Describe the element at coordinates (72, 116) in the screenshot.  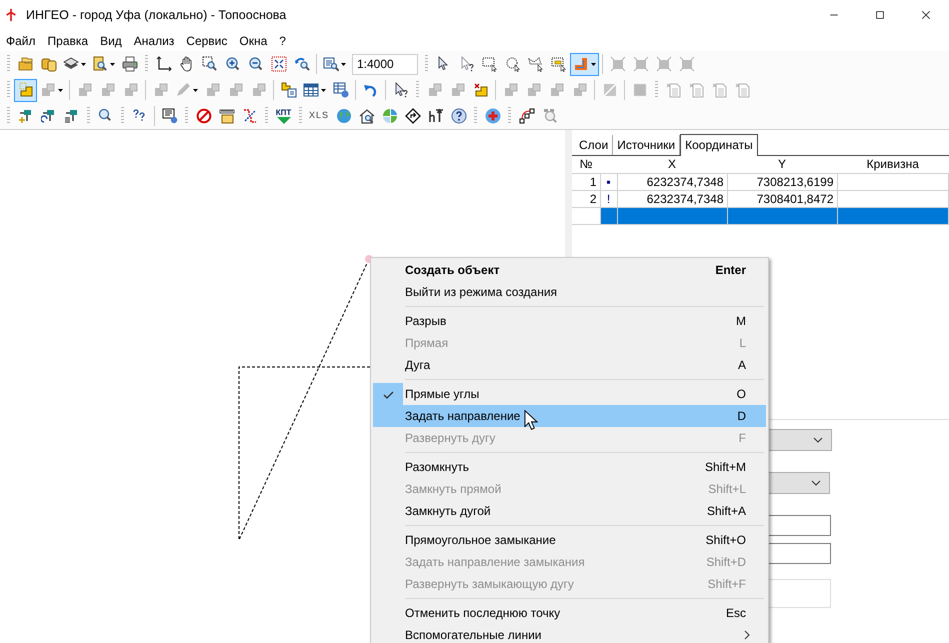
I see `pin-list-icon` at that location.